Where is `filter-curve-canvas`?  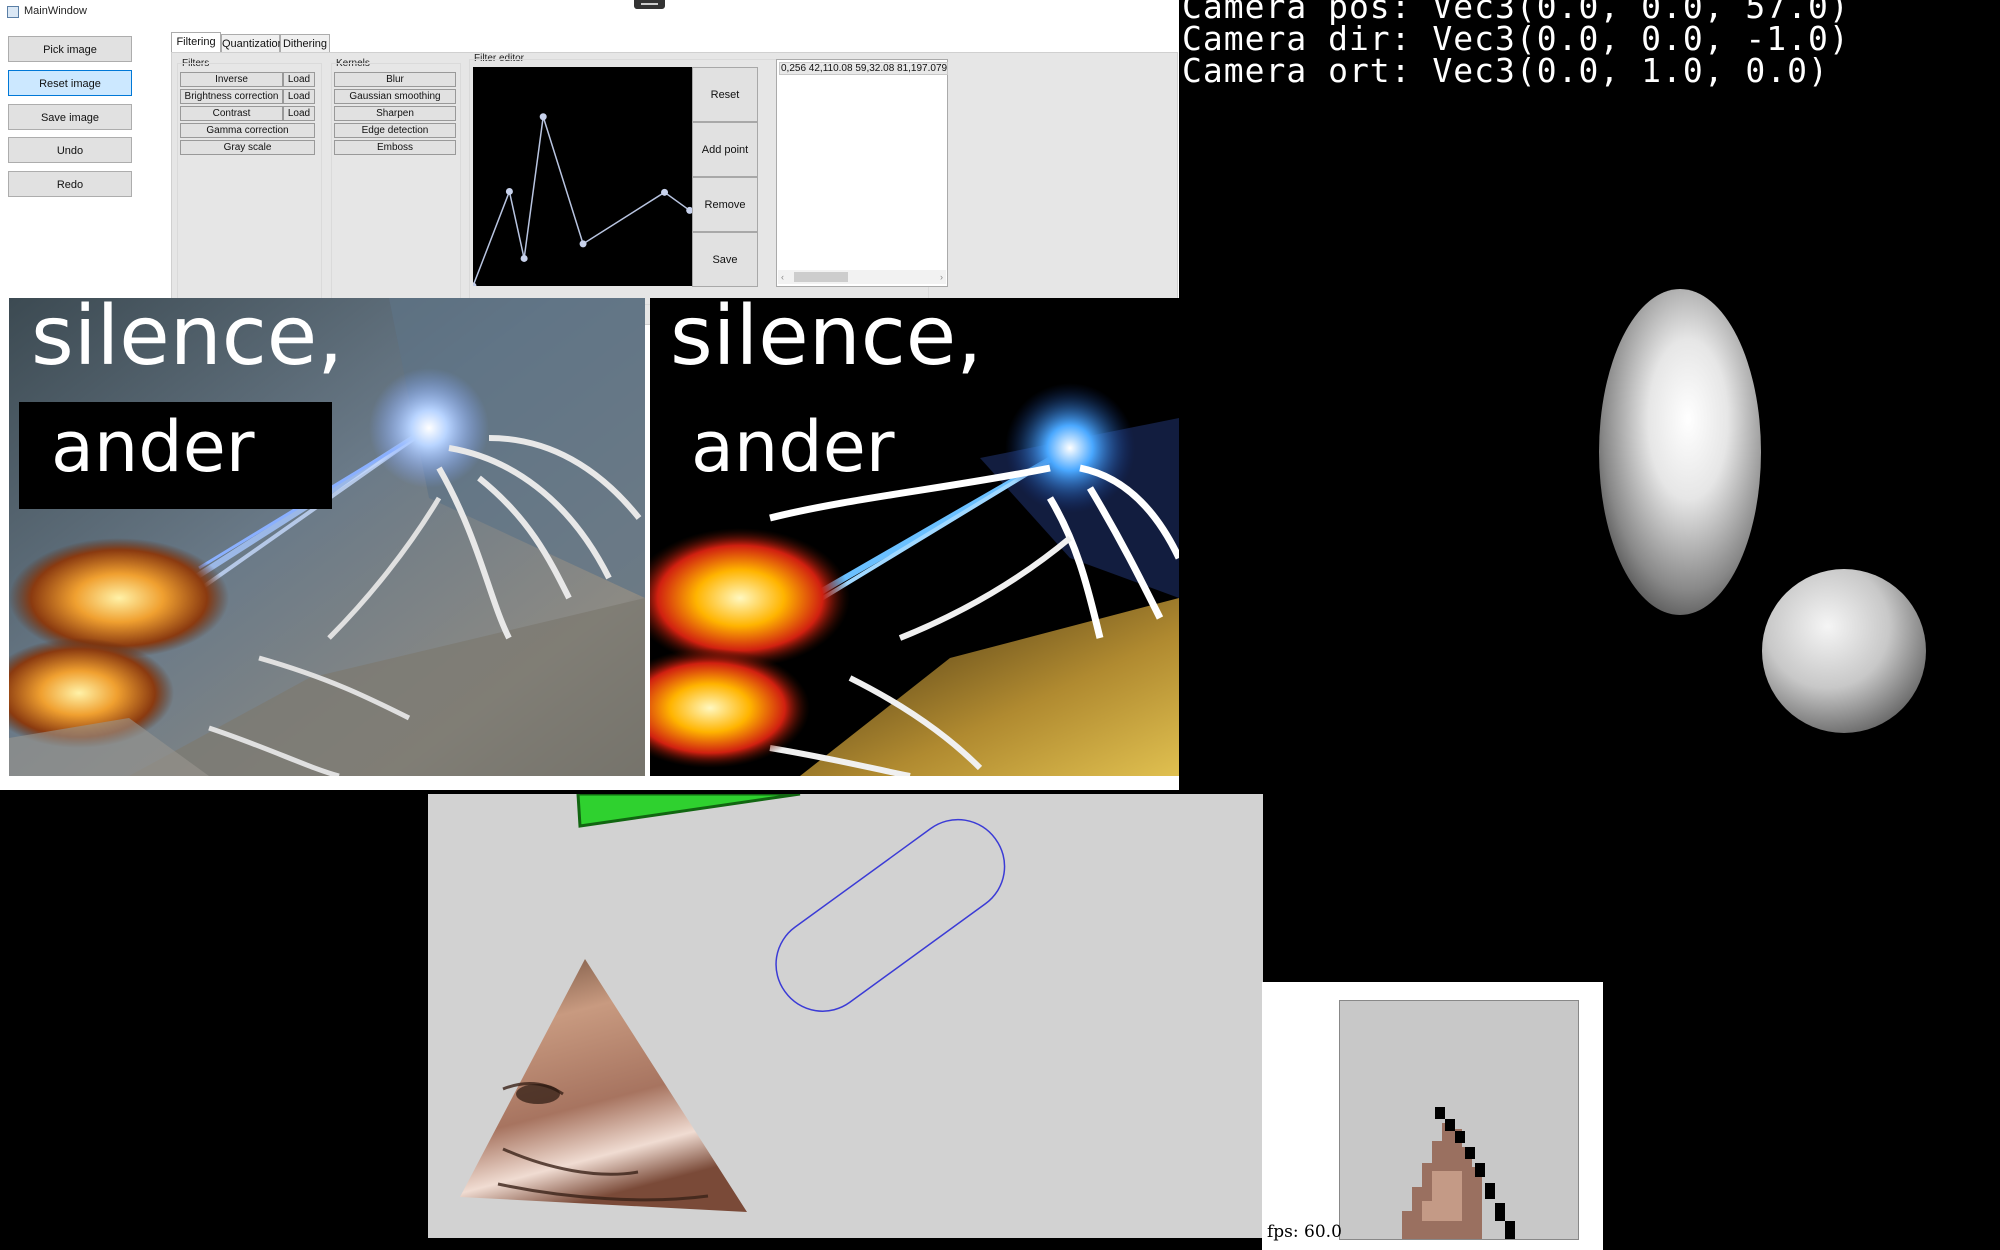
filter-curve-canvas is located at coordinates (583, 176).